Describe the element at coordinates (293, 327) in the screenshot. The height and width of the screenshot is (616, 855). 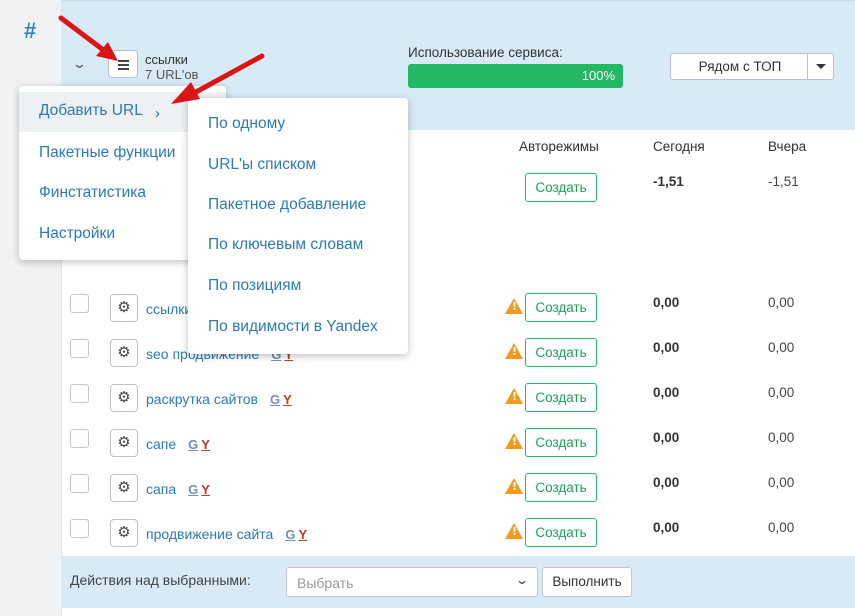
I see `submenu-item-yandex-visibility: По видимости в Yandex` at that location.